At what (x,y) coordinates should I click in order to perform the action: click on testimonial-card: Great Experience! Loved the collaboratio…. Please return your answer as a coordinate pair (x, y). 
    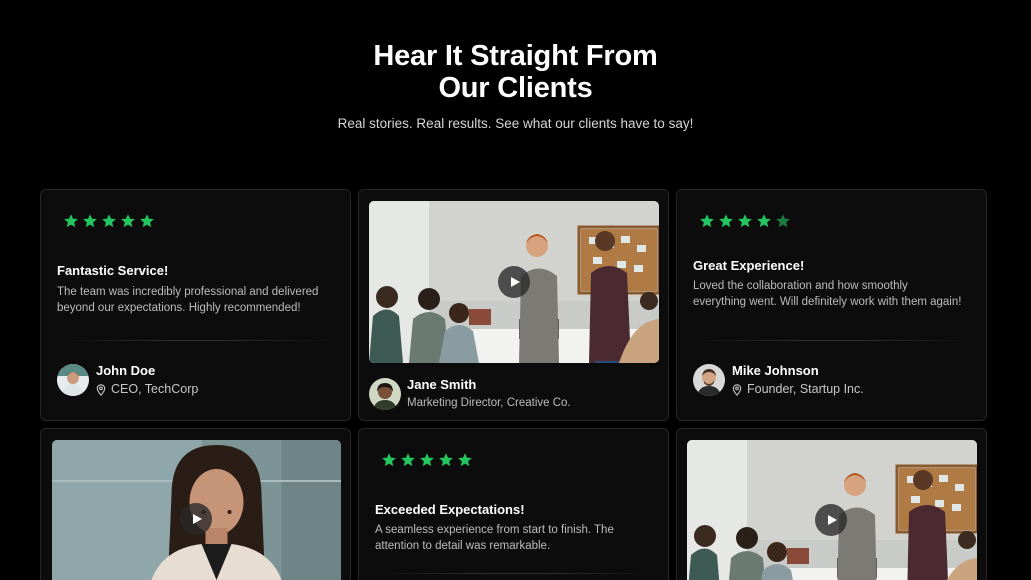
    Looking at the image, I should click on (831, 305).